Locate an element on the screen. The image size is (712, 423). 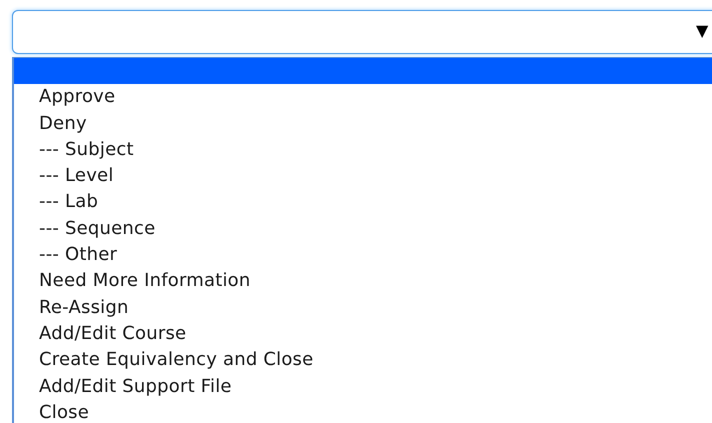
dropdown-option: --- Lab is located at coordinates (363, 202).